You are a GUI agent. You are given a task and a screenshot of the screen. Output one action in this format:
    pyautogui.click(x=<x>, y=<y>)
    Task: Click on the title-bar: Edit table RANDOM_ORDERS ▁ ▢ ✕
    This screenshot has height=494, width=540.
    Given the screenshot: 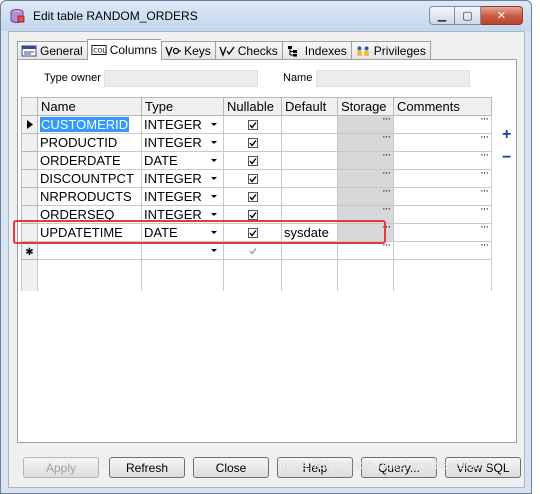 What is the action you would take?
    pyautogui.click(x=266, y=16)
    